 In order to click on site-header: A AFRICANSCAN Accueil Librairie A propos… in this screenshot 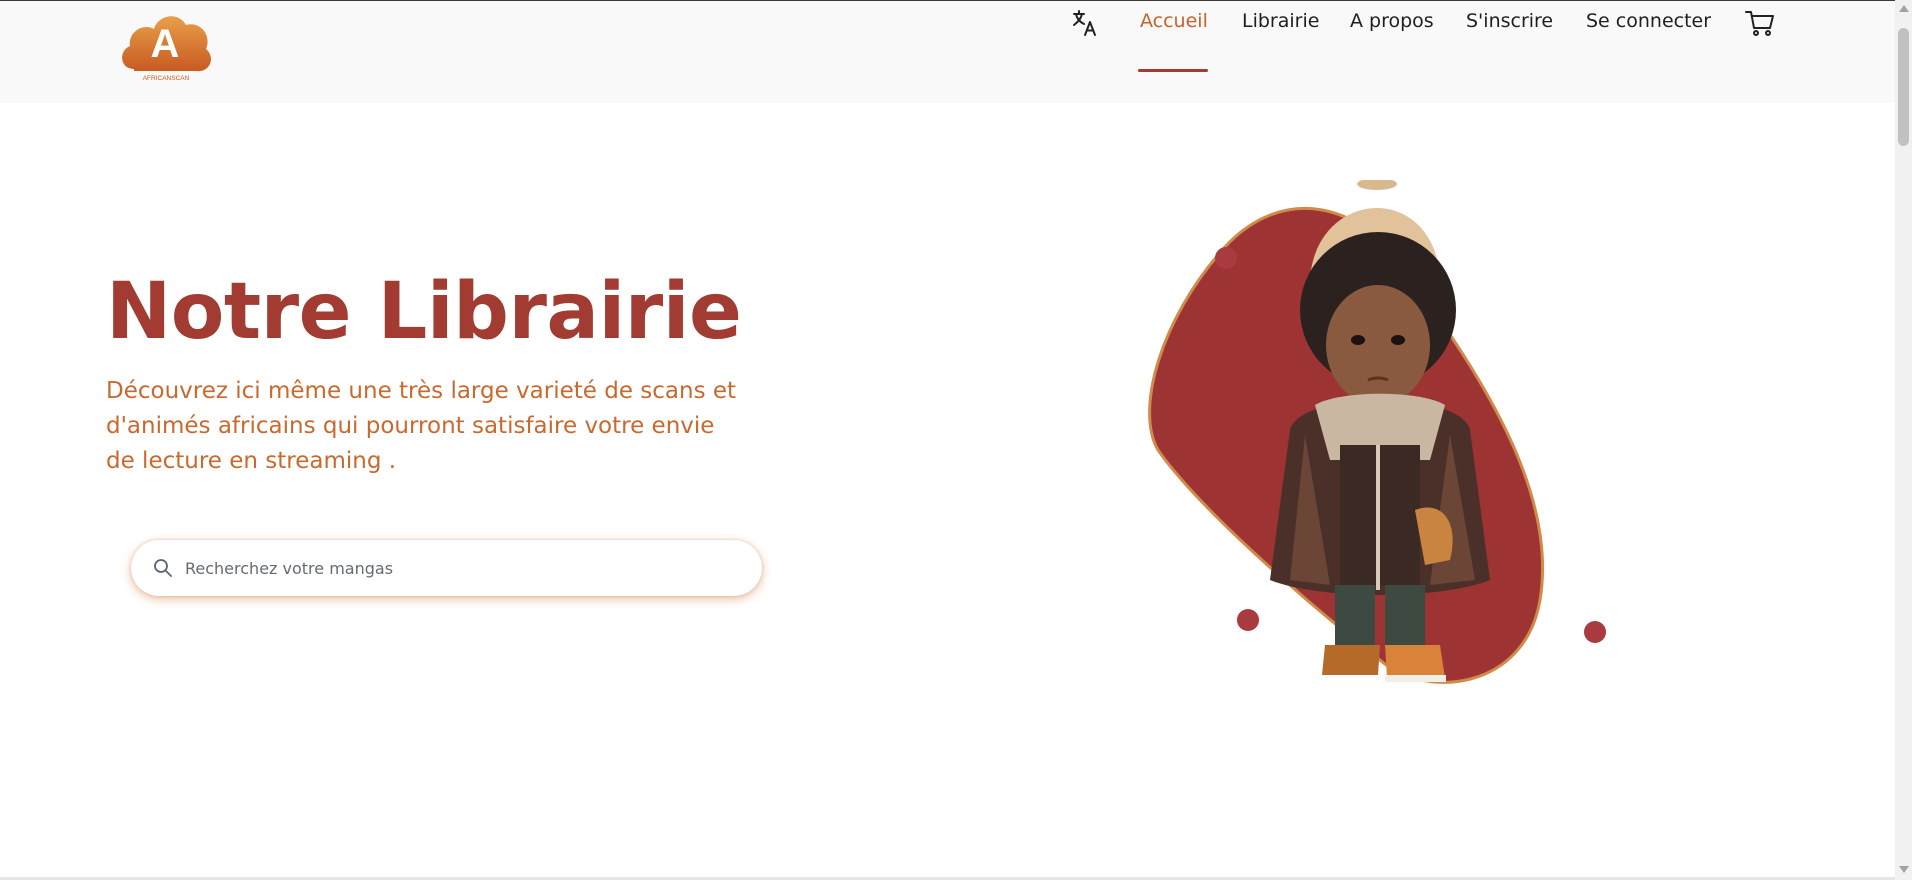, I will do `click(947, 52)`.